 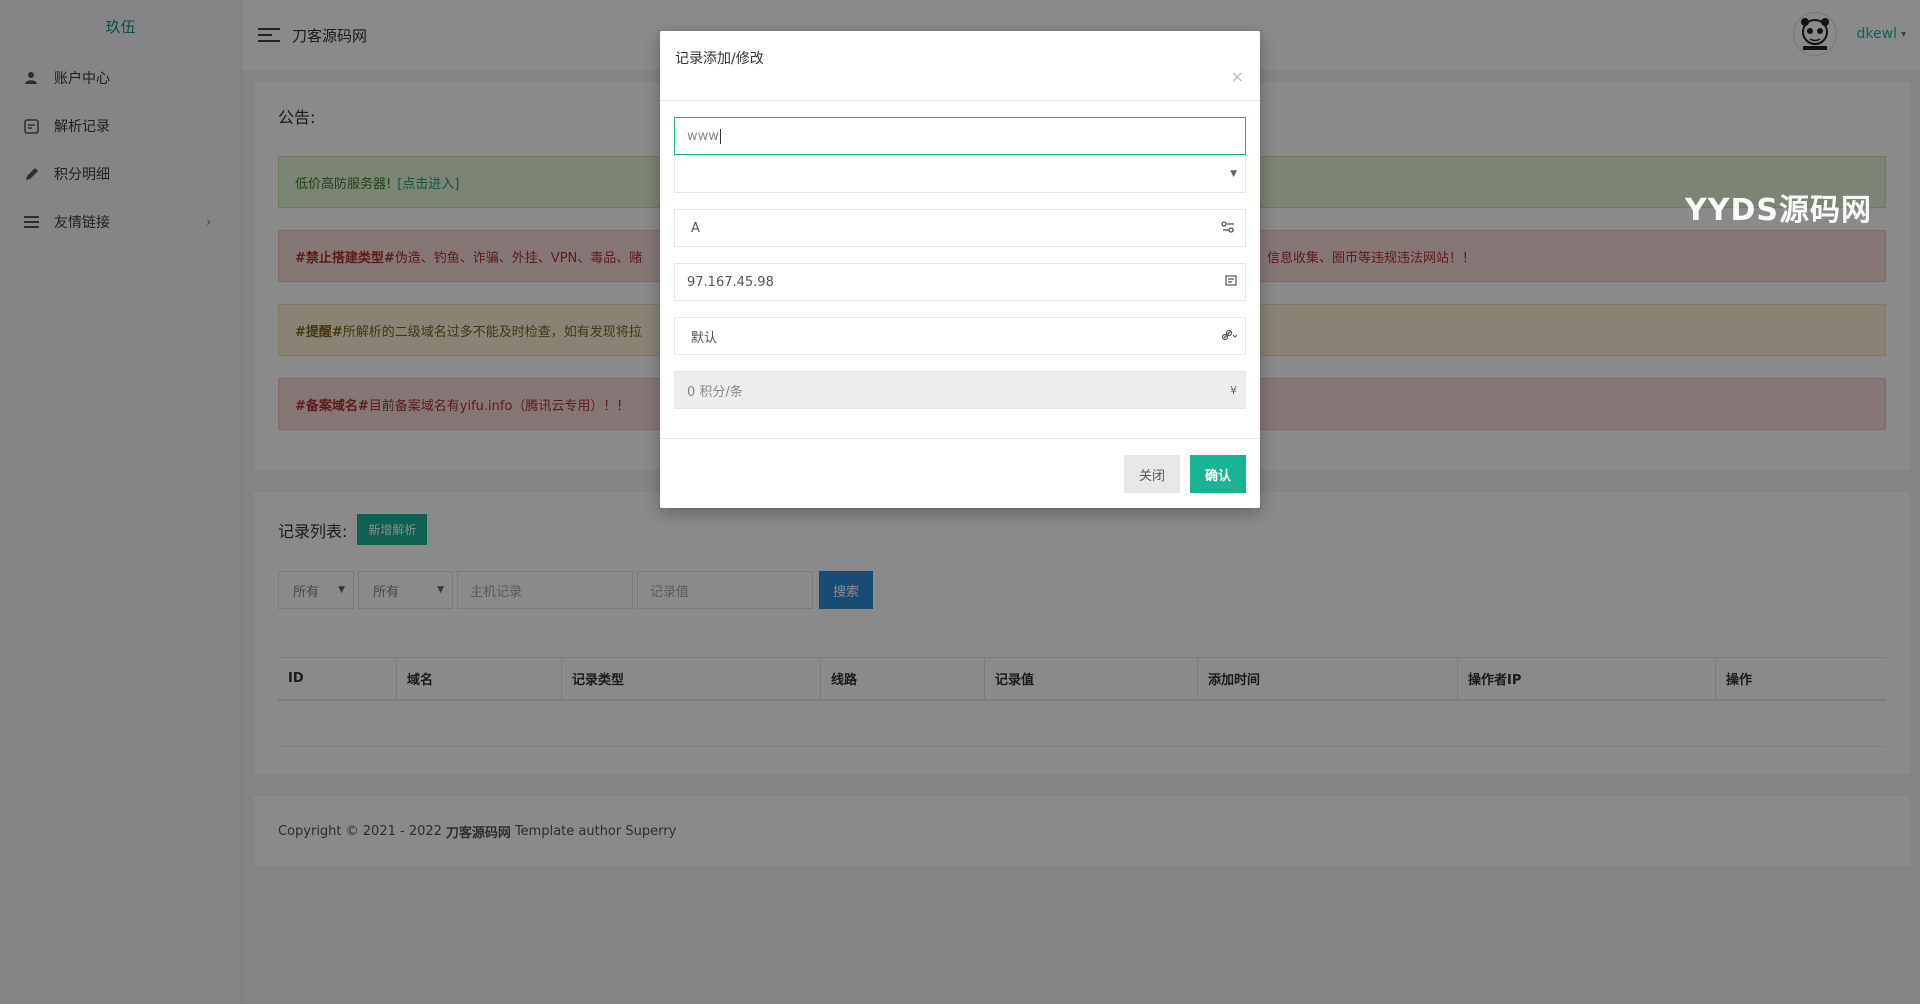 I want to click on record-type-select: A, so click(x=960, y=228).